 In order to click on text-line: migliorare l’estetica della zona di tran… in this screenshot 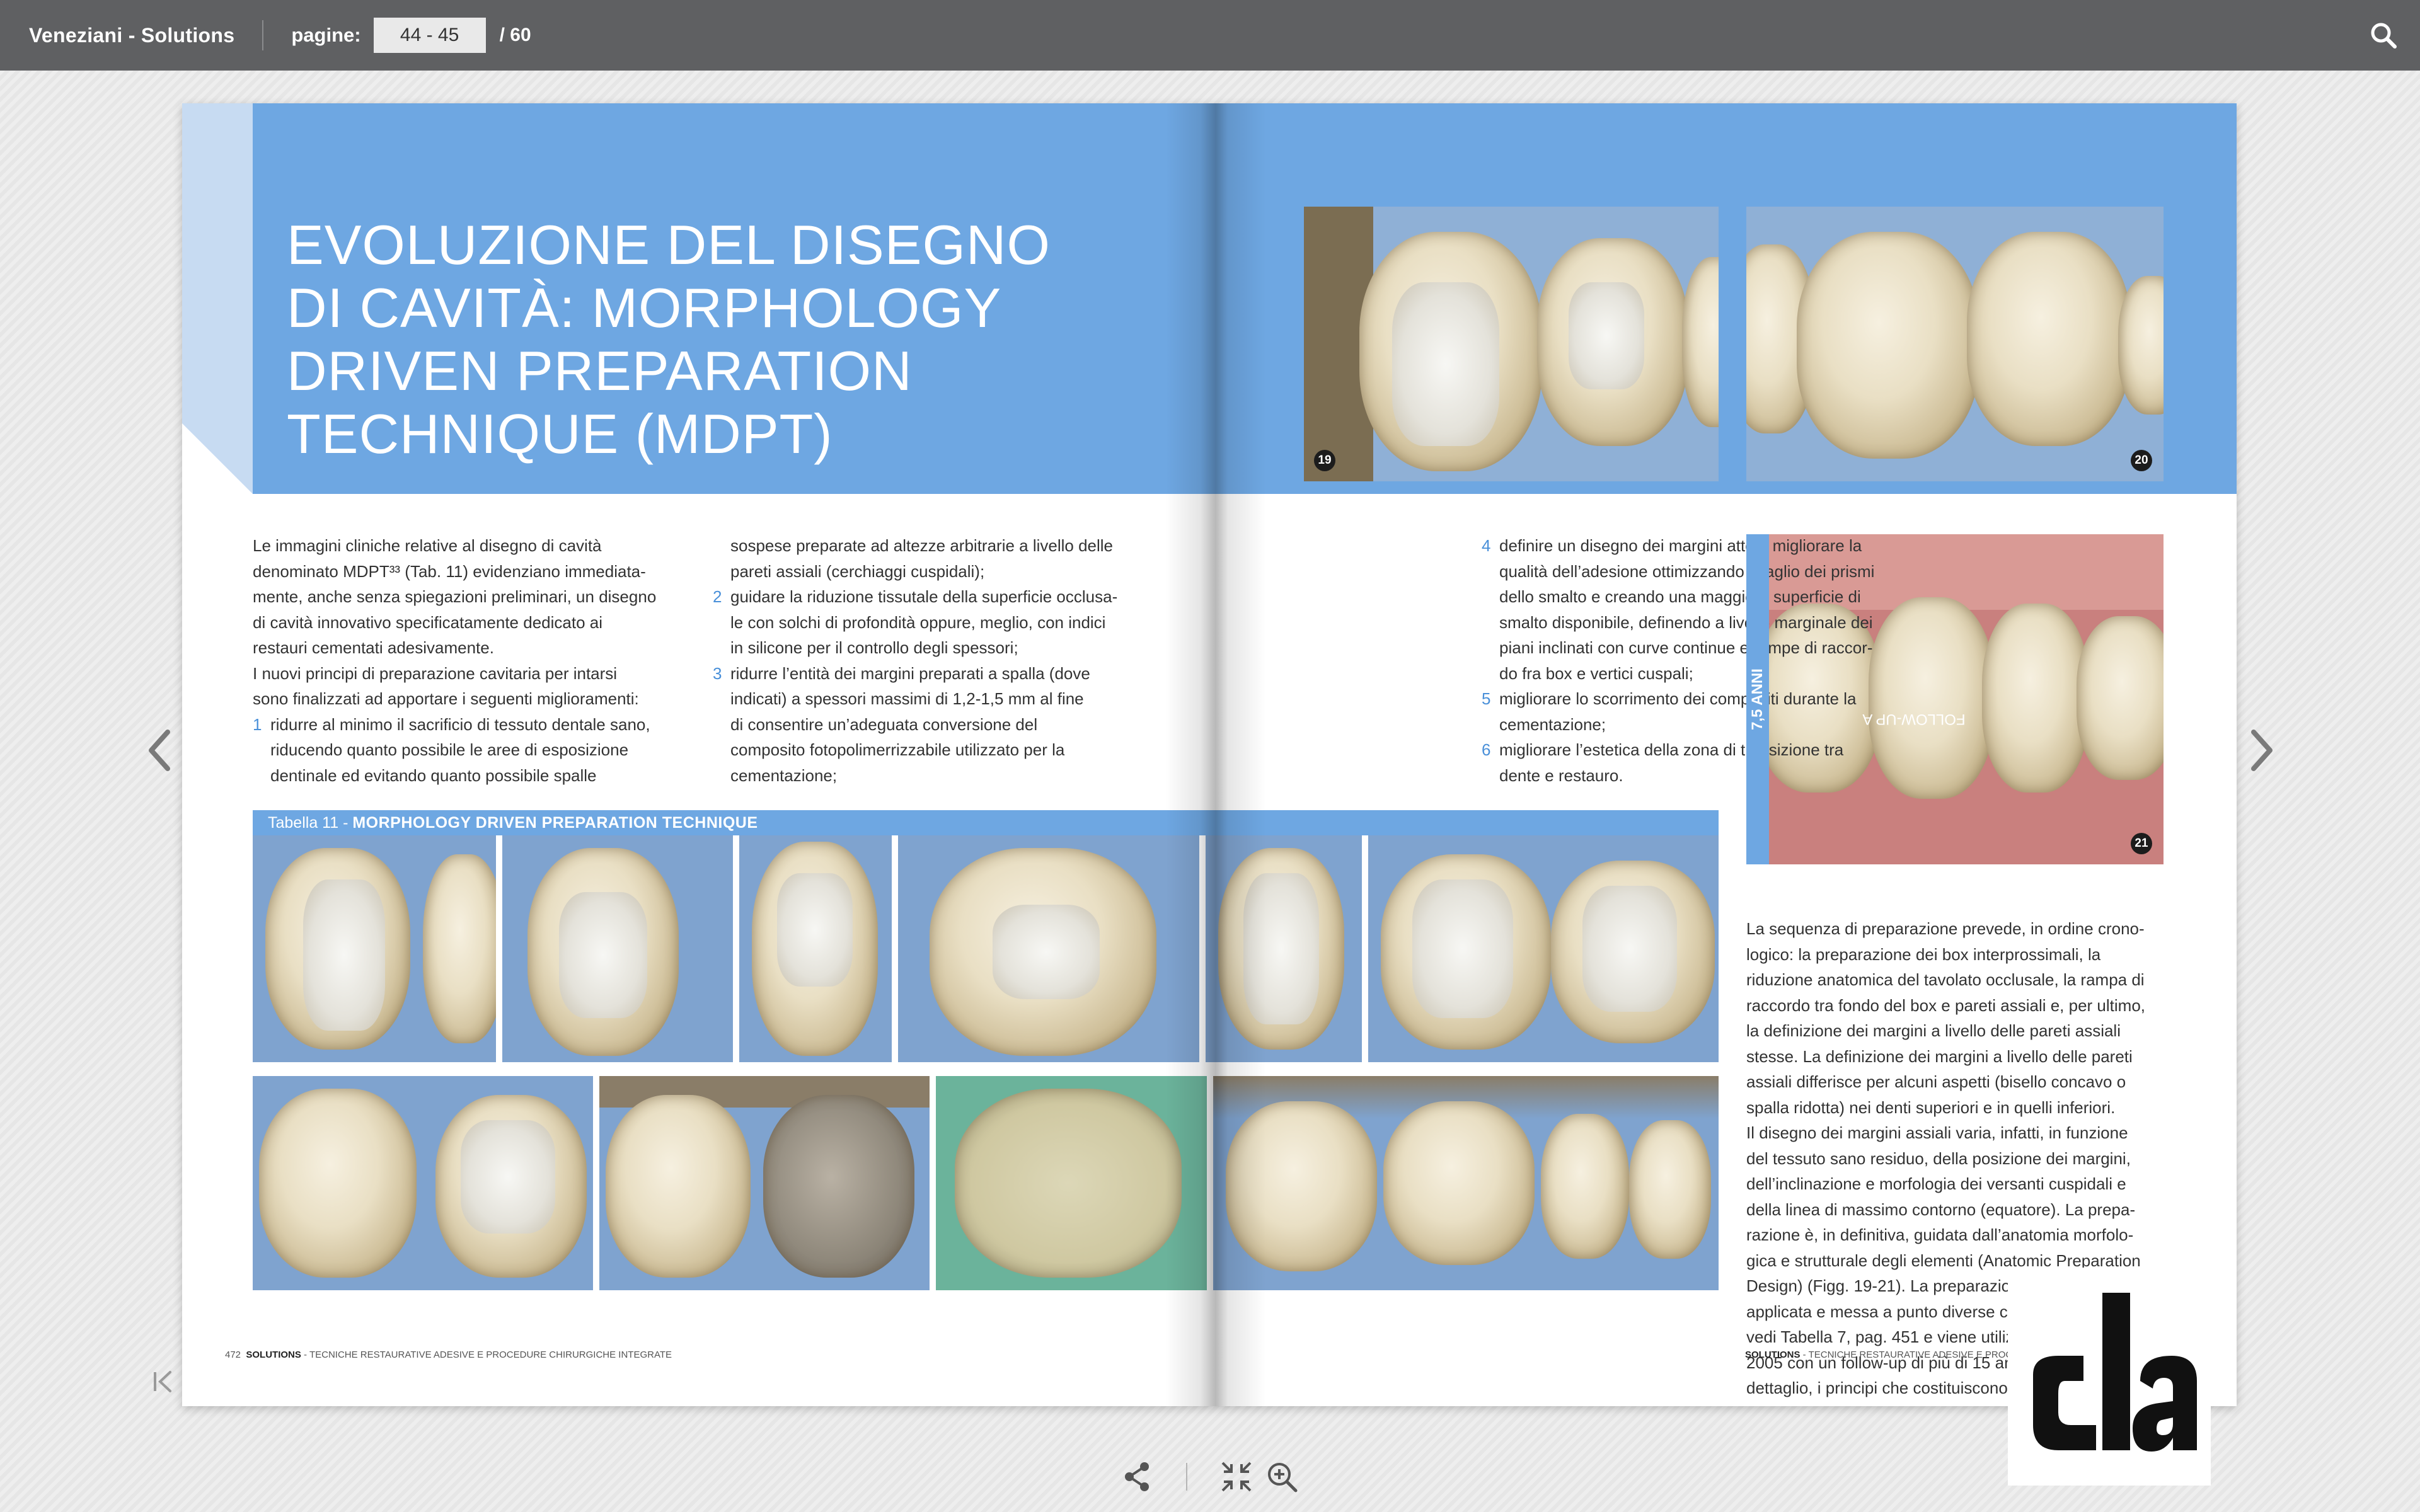, I will do `click(1672, 749)`.